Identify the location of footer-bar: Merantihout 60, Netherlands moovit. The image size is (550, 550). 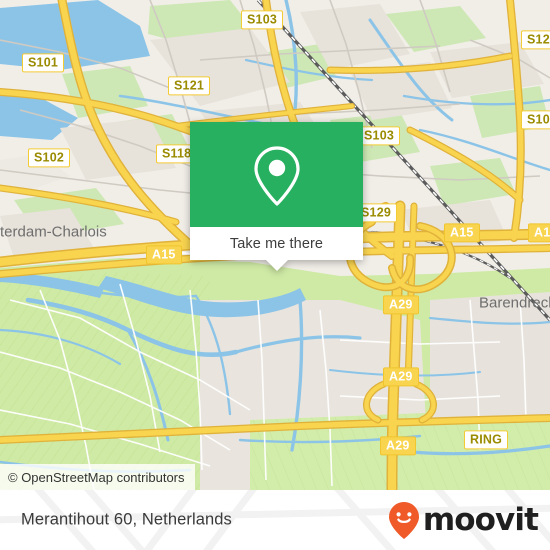
(275, 520).